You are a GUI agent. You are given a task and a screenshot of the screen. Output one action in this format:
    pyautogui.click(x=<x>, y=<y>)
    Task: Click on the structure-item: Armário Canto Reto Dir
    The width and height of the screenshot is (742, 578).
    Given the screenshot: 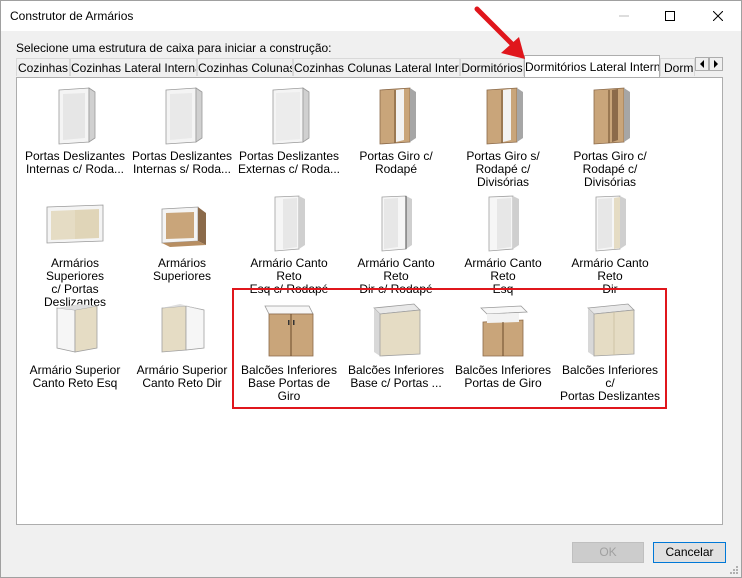 What is the action you would take?
    pyautogui.click(x=610, y=242)
    